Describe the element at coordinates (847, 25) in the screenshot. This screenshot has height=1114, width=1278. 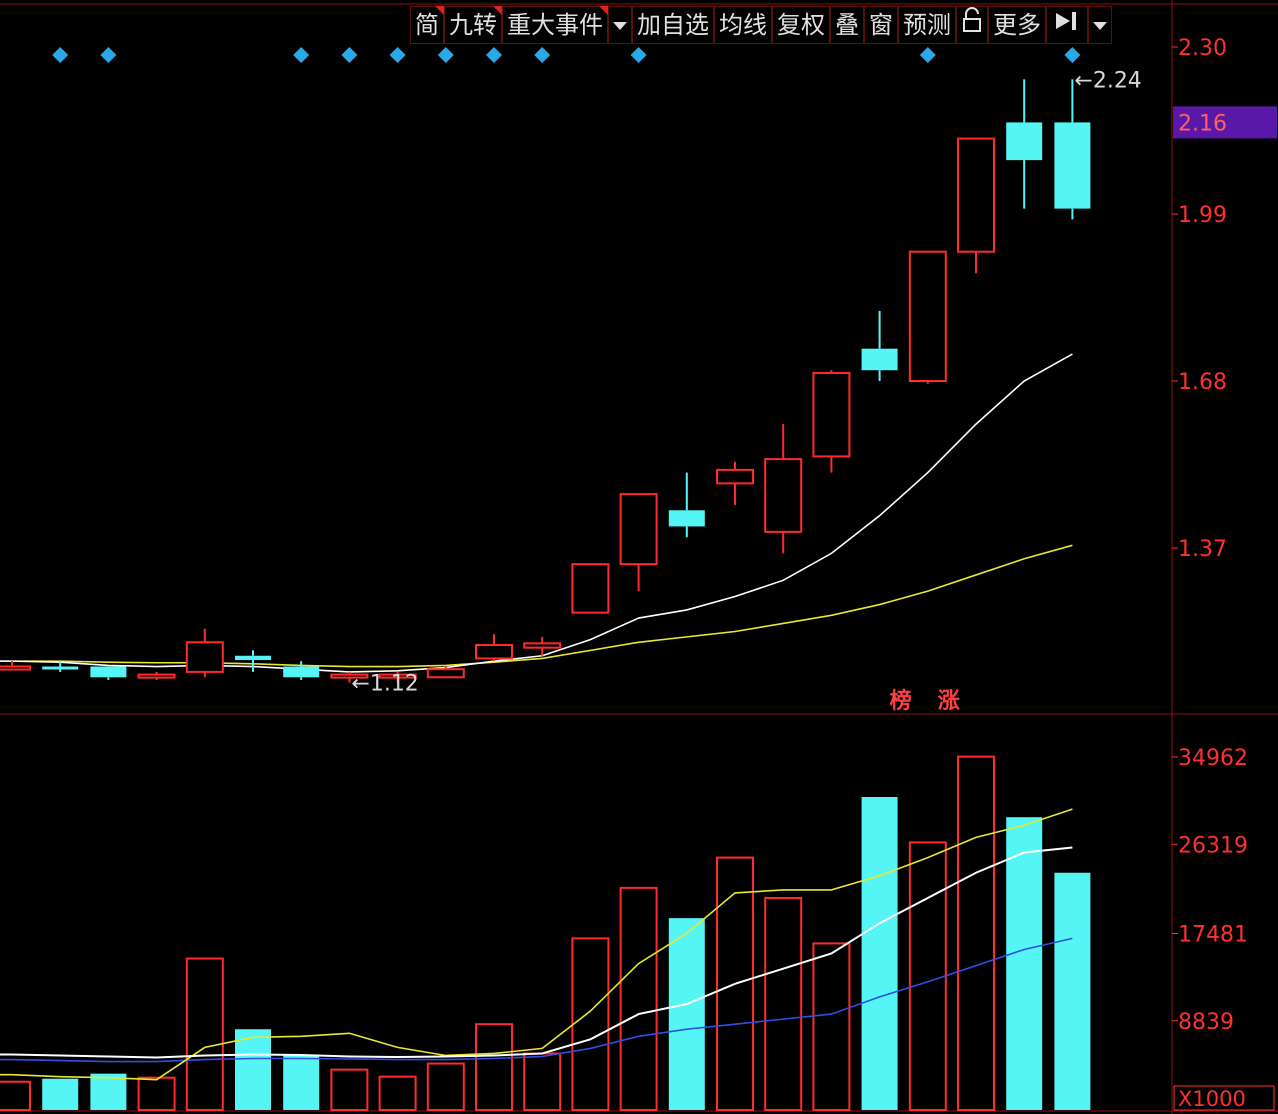
I see `toolbar-button: 叠` at that location.